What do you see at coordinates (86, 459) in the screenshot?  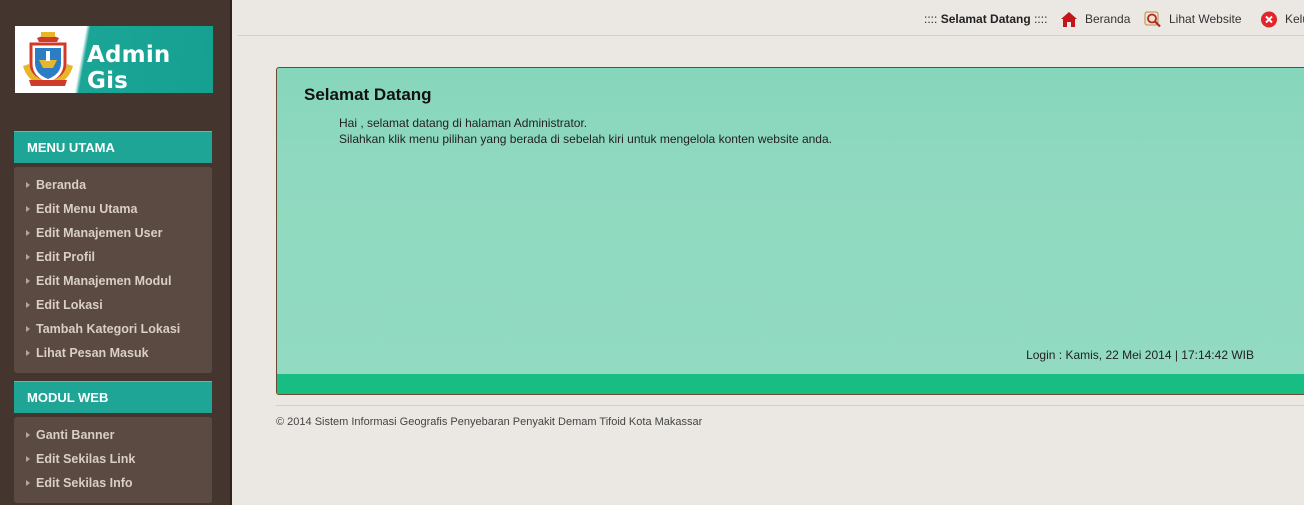 I see `sidebar-item-label: Edit Sekilas Link` at bounding box center [86, 459].